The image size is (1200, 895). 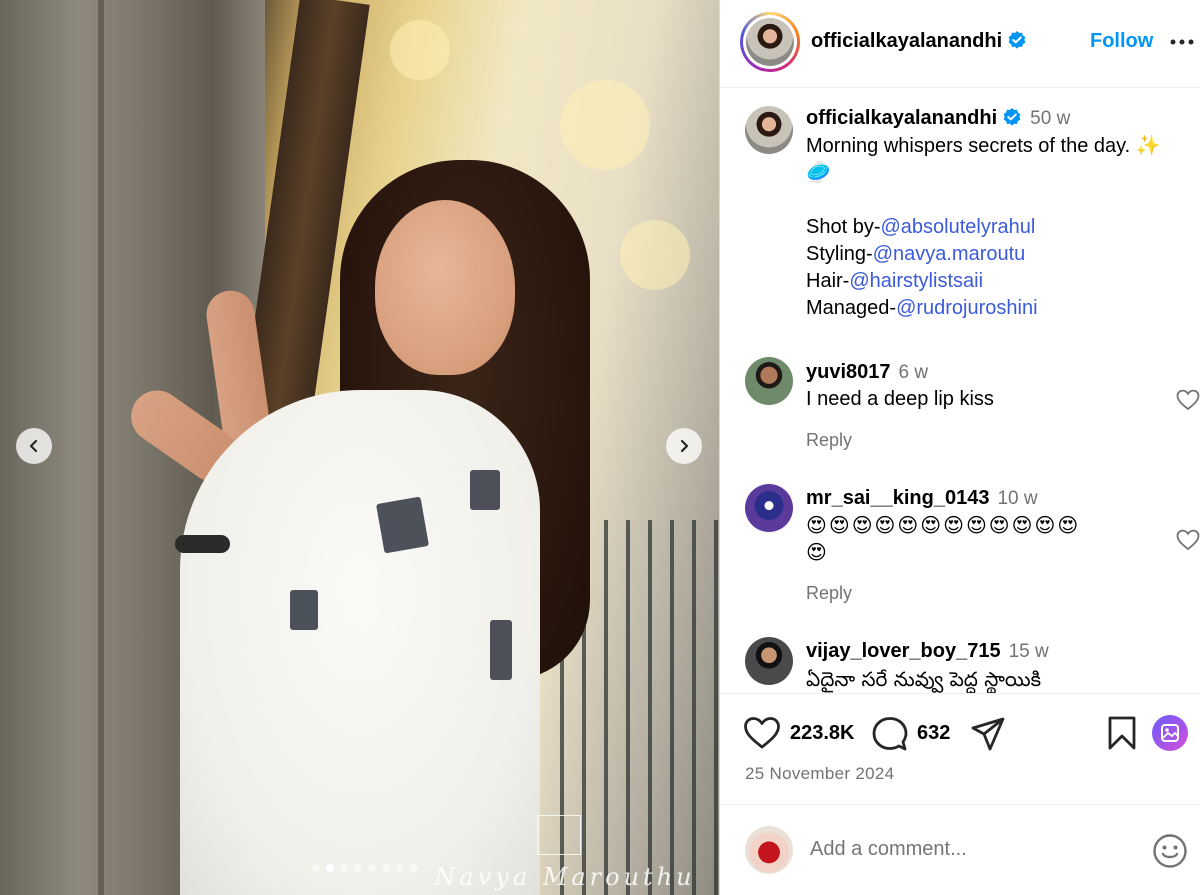 What do you see at coordinates (365, 868) in the screenshot?
I see `carousel-indicator` at bounding box center [365, 868].